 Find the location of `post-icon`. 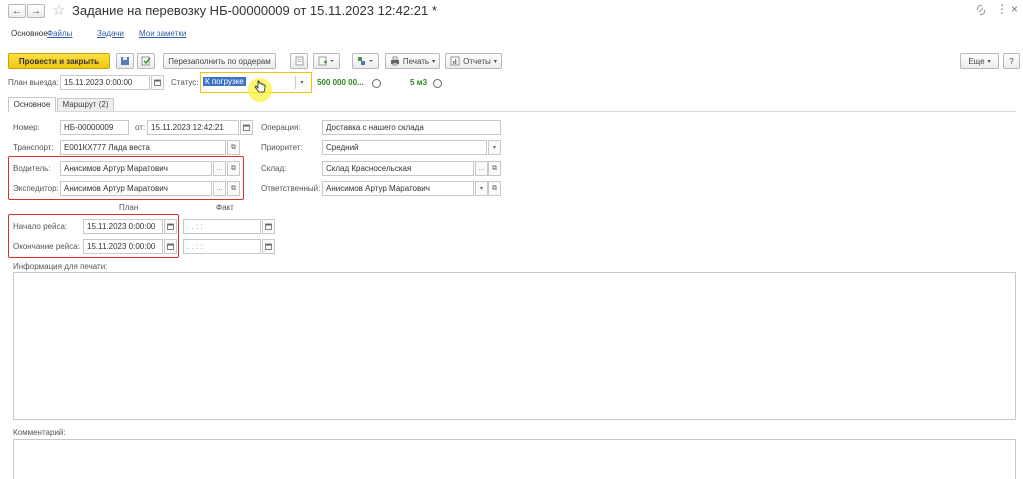

post-icon is located at coordinates (146, 61).